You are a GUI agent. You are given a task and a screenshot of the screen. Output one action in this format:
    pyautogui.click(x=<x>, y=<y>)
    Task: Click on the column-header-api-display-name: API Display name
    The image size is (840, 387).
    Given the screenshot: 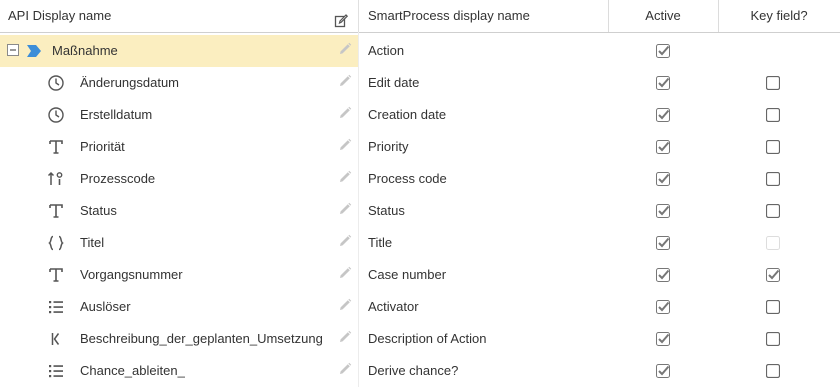 What is the action you would take?
    pyautogui.click(x=59, y=16)
    